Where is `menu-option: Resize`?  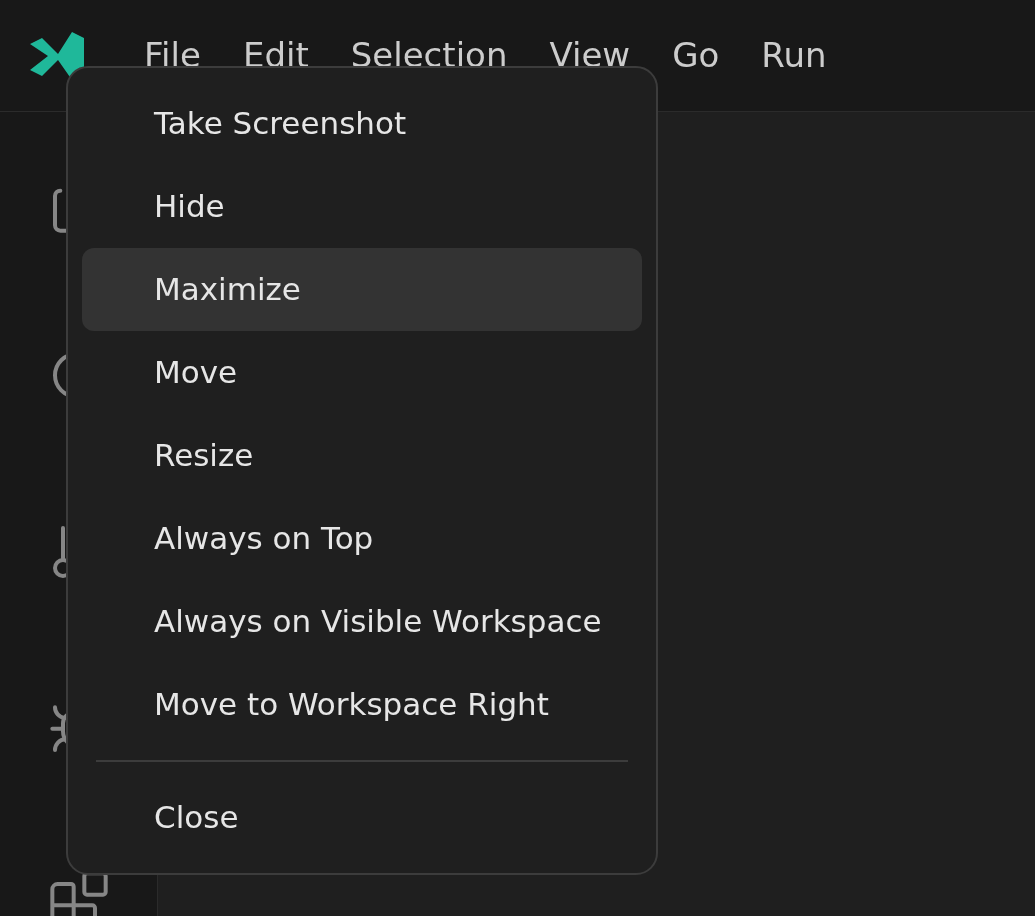 menu-option: Resize is located at coordinates (362, 455).